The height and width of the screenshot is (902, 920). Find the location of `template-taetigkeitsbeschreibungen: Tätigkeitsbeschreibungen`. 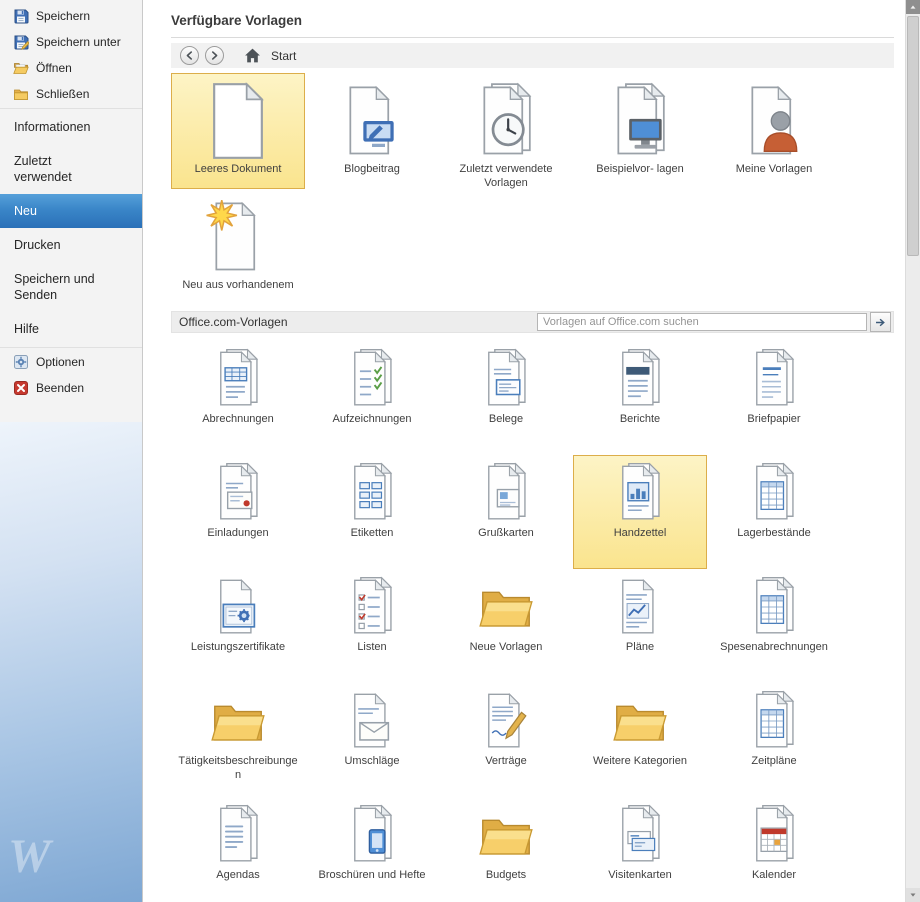

template-taetigkeitsbeschreibungen: Tätigkeitsbeschreibungen is located at coordinates (238, 740).